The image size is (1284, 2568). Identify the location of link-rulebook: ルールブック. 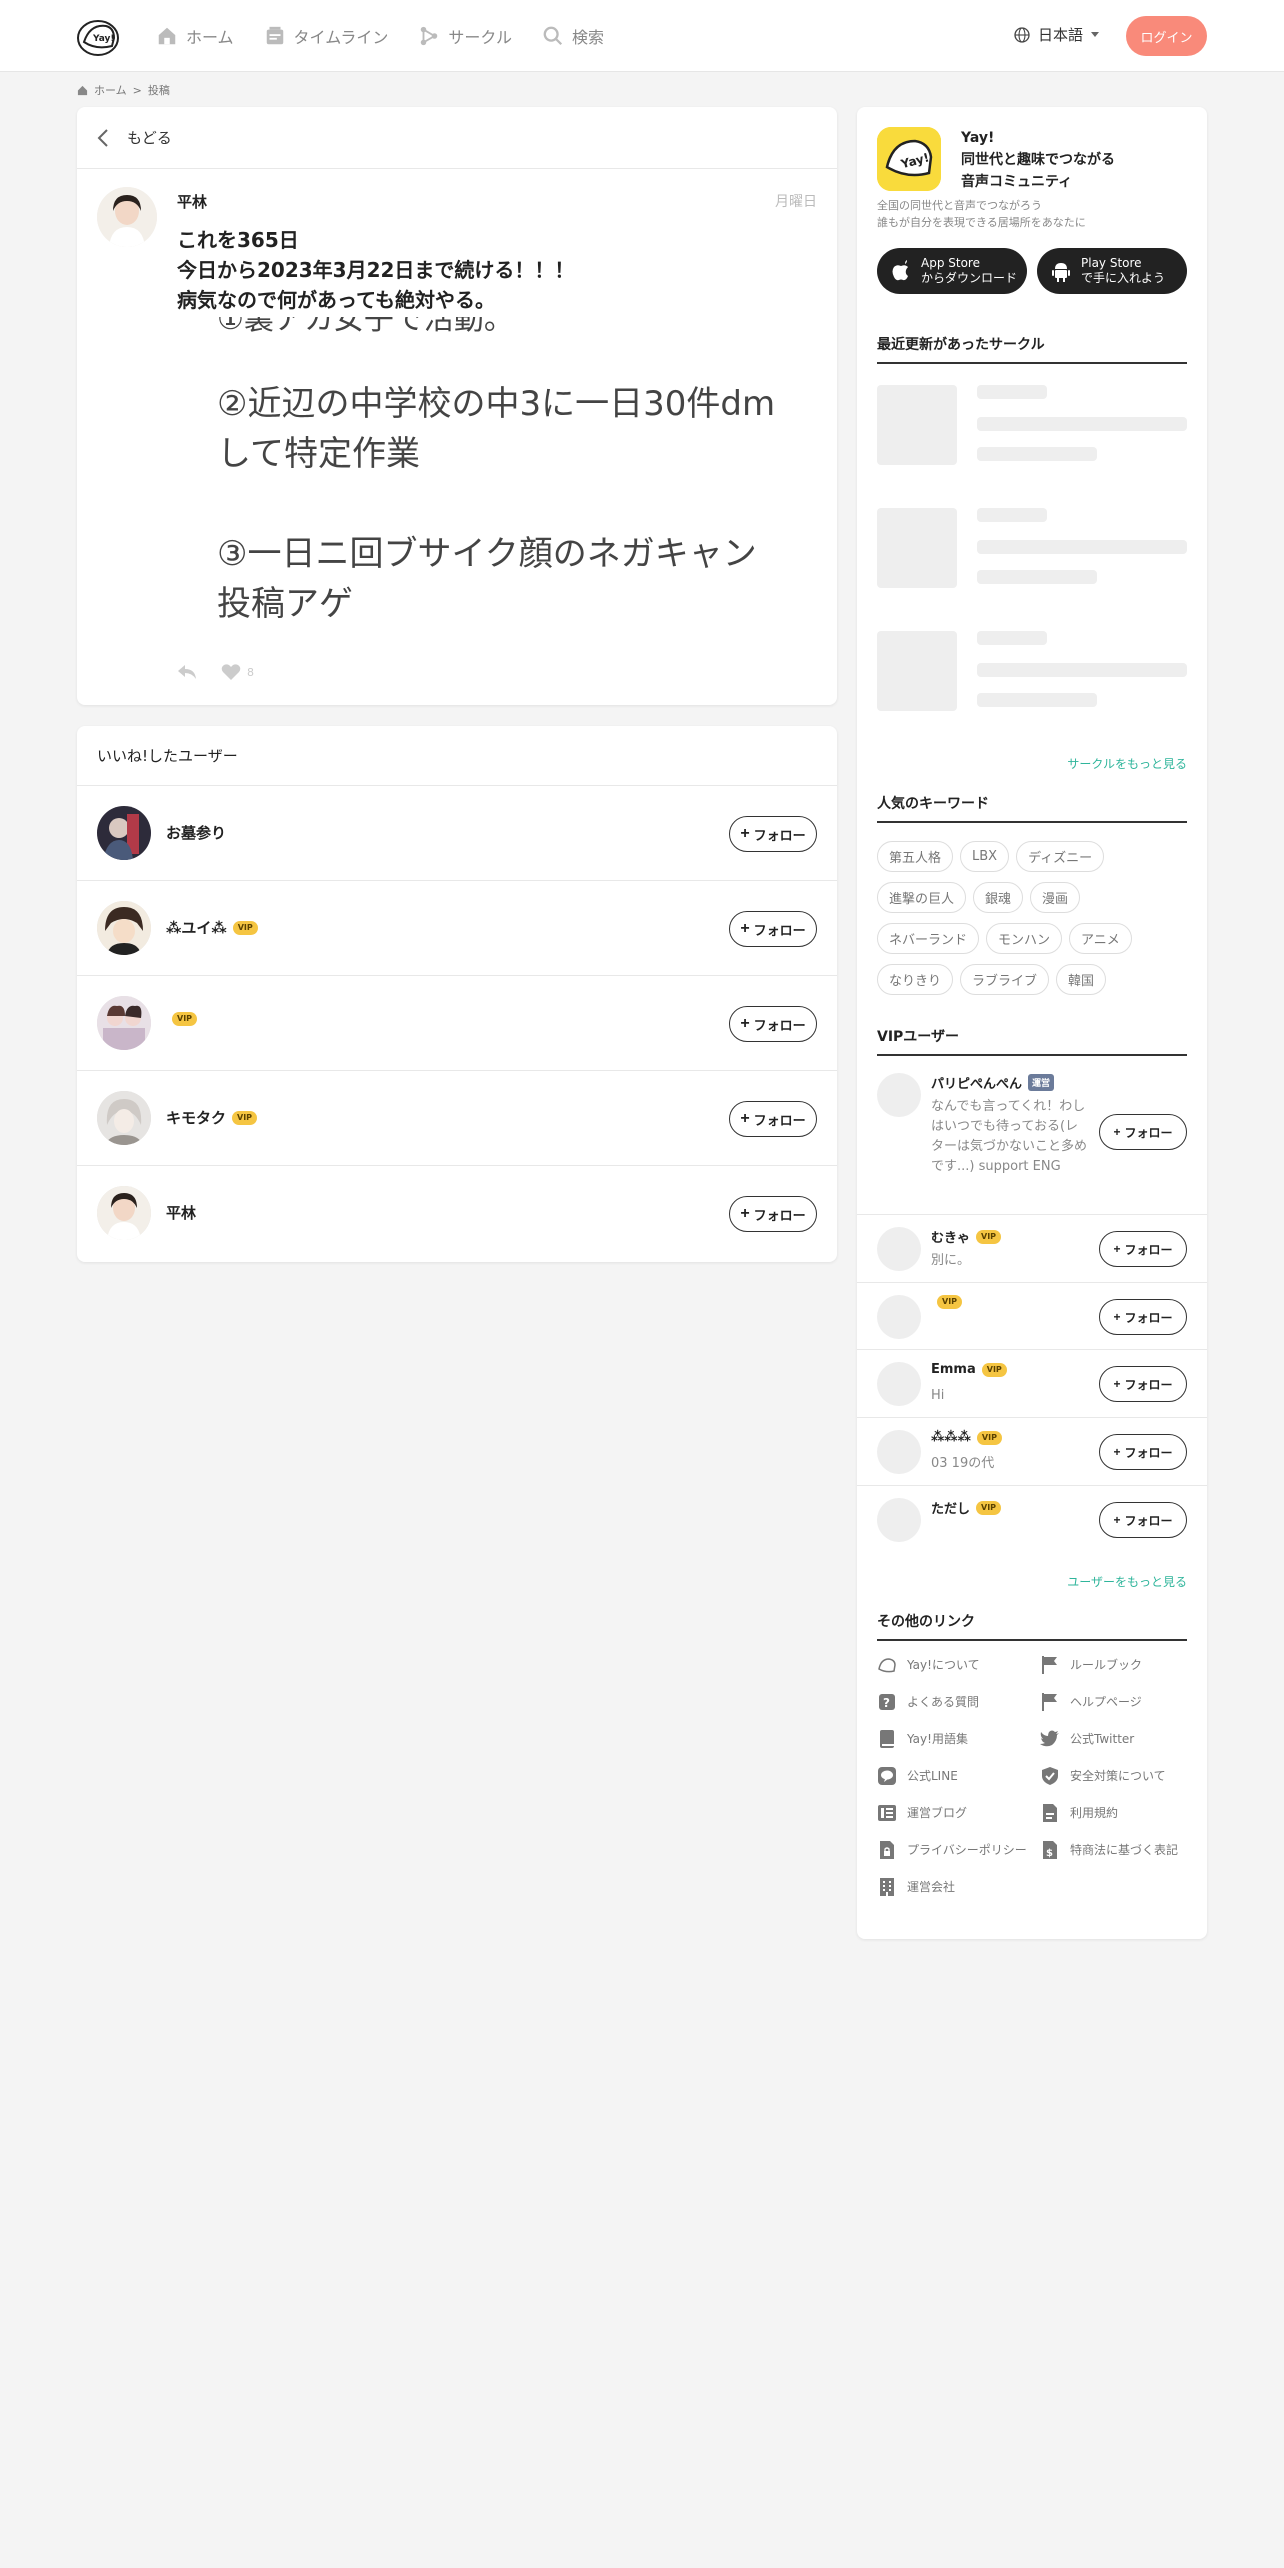
(1118, 1667).